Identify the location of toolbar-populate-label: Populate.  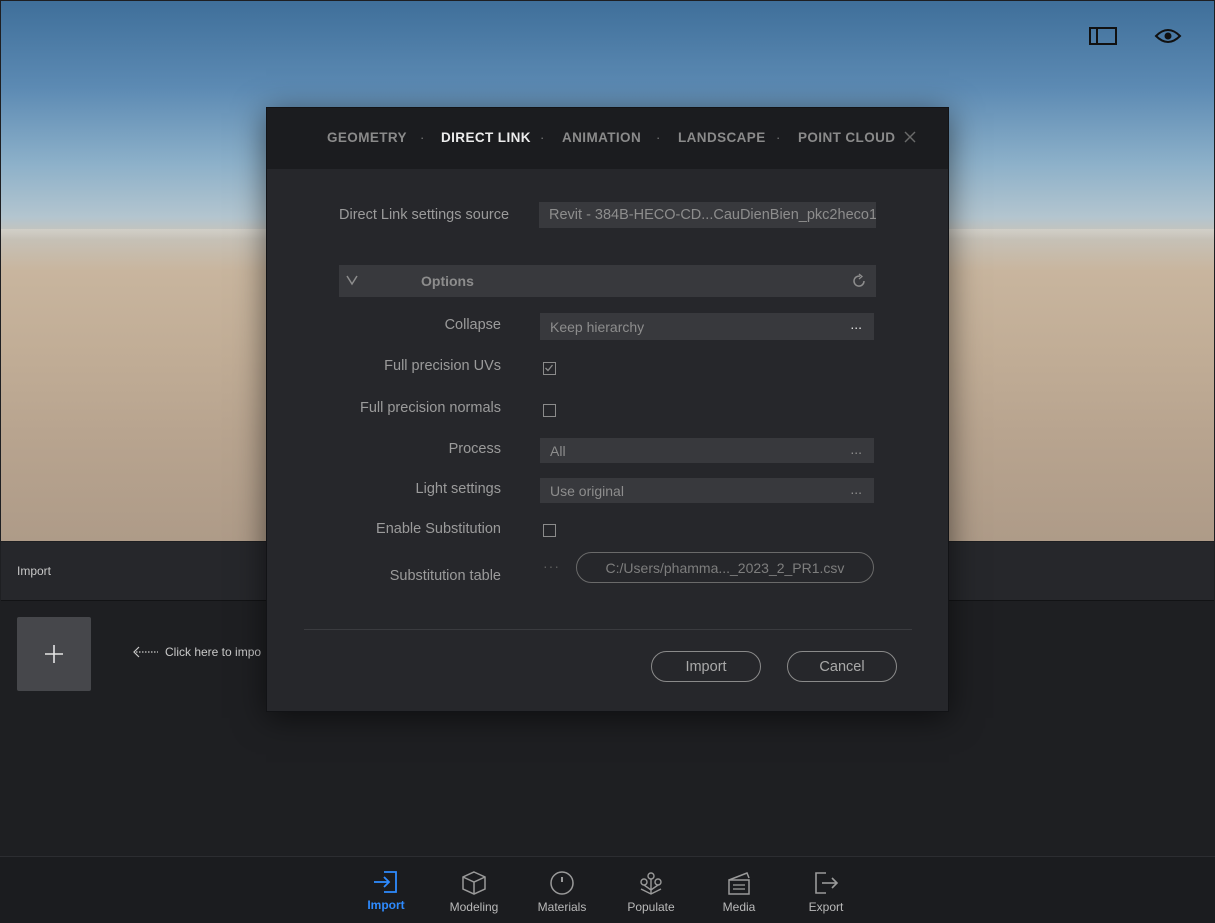
(651, 907).